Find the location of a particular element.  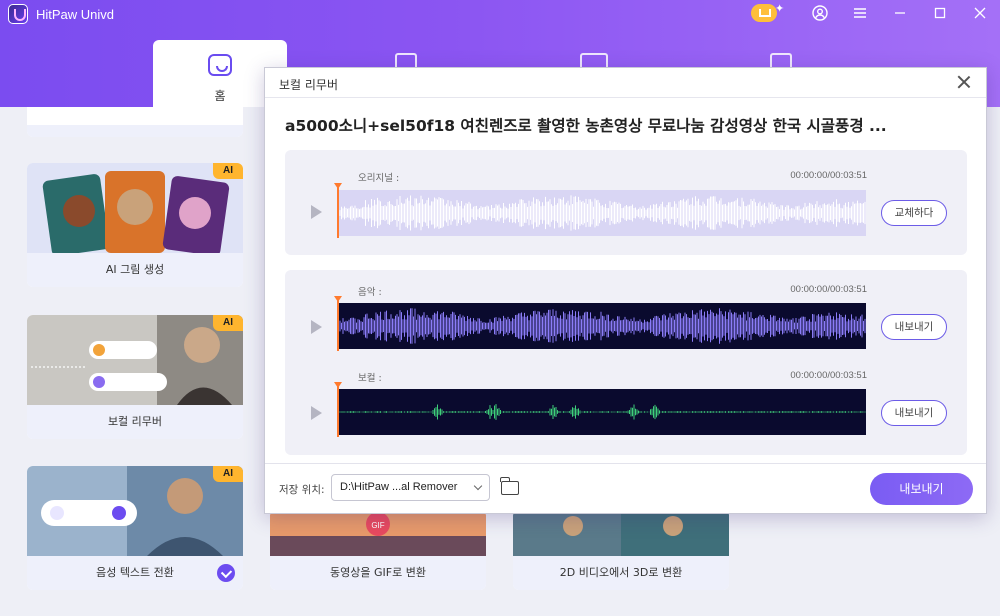

close-icon is located at coordinates (980, 13).